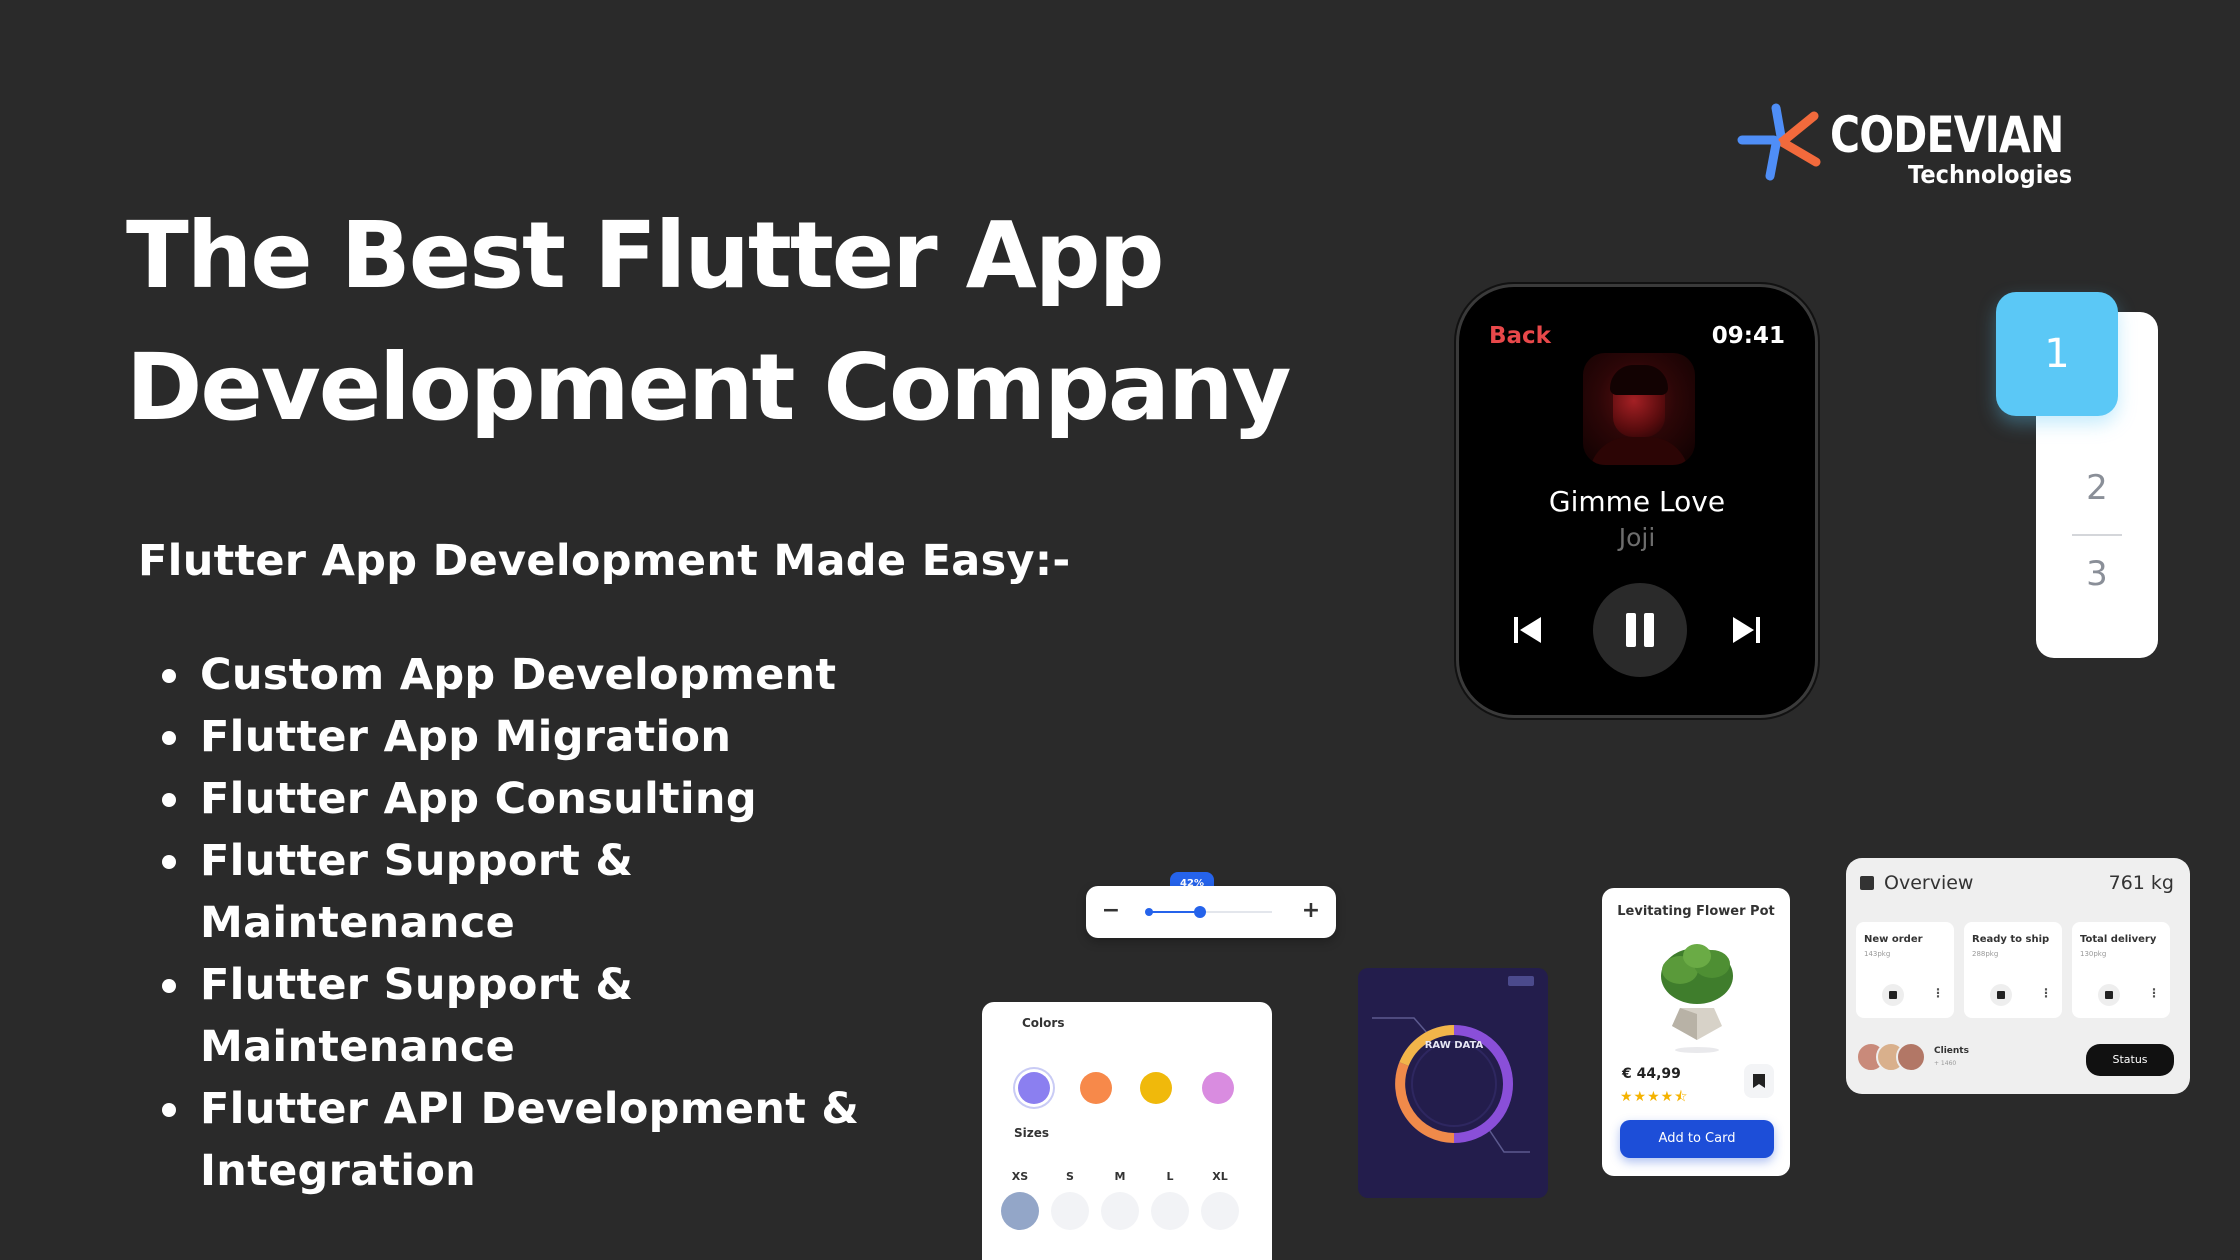  What do you see at coordinates (1120, 1211) in the screenshot?
I see `size-option-m` at bounding box center [1120, 1211].